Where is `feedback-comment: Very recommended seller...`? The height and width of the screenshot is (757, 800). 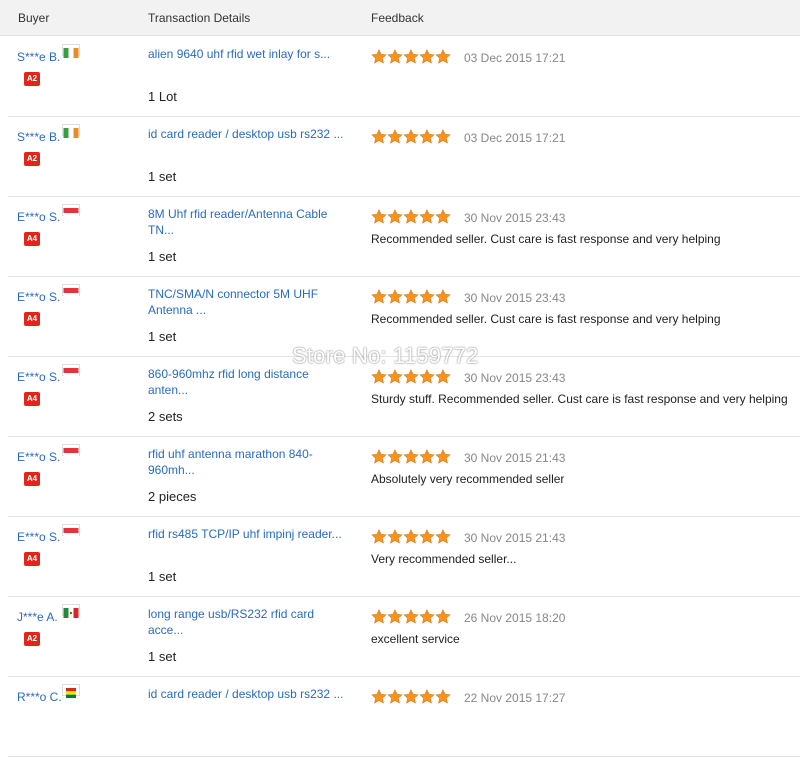 feedback-comment: Very recommended seller... is located at coordinates (444, 559).